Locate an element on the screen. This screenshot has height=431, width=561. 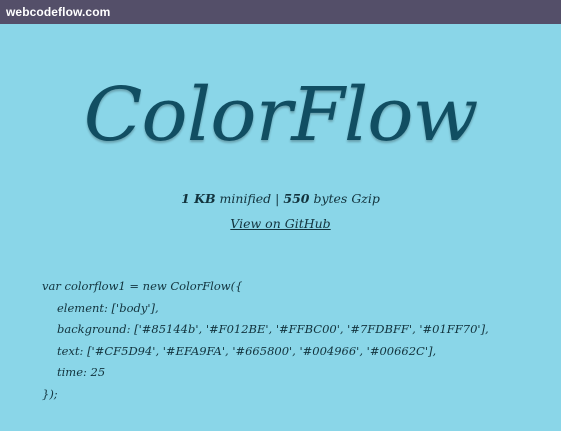
top-bar: webcodeflow.com is located at coordinates (280, 12).